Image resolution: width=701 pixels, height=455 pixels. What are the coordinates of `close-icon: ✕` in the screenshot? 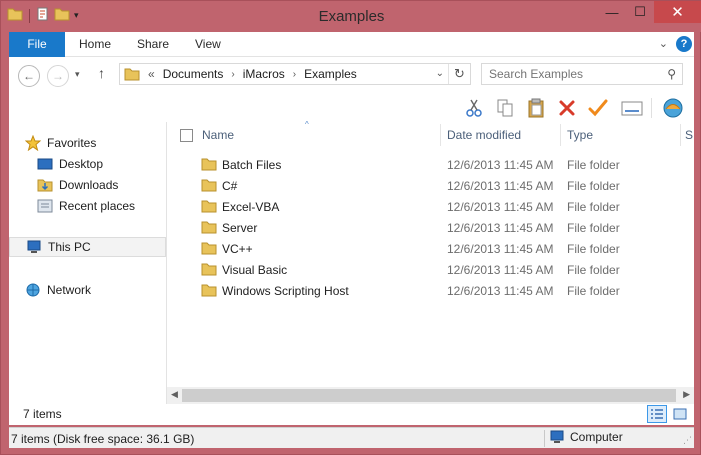 It's located at (677, 12).